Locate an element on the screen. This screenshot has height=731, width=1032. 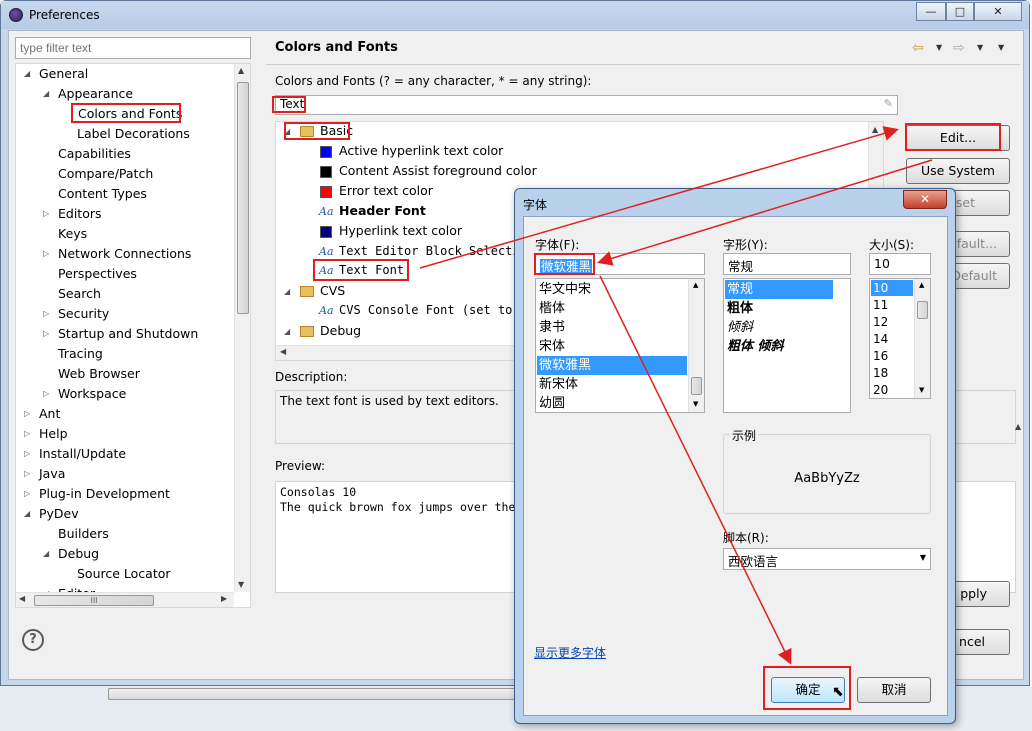
arrow-to-font-value is located at coordinates (765, 212).